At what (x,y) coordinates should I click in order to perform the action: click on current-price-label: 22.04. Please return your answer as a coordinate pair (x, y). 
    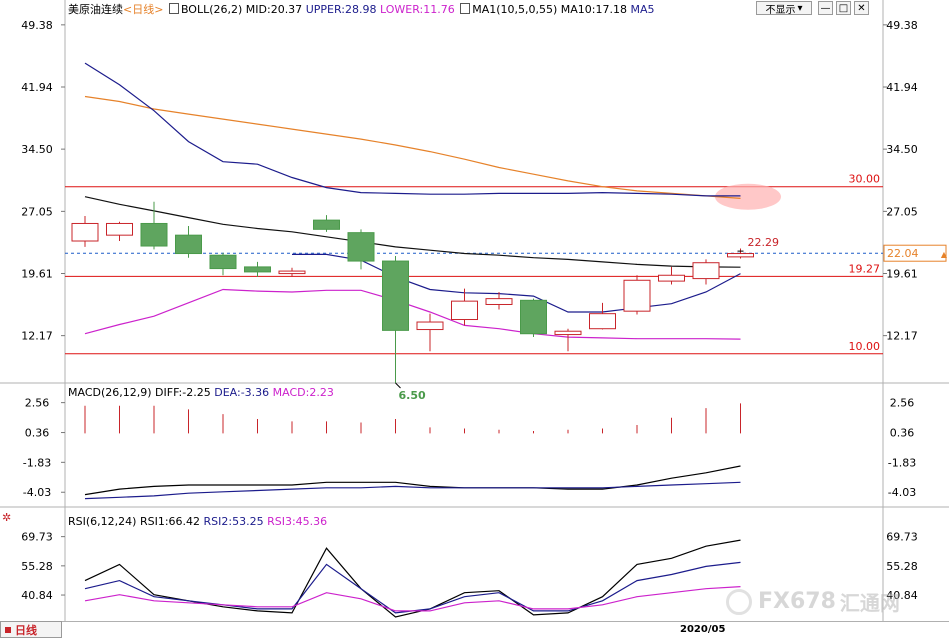
    Looking at the image, I should click on (903, 253).